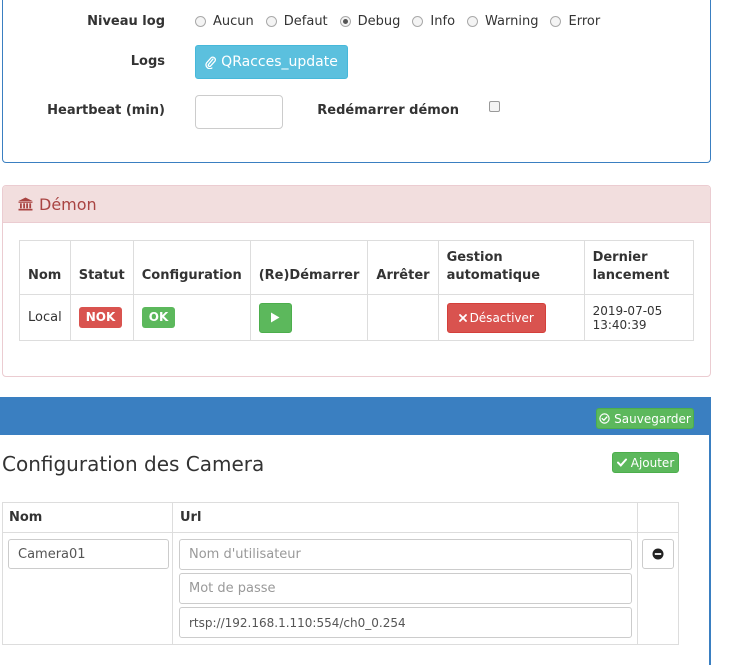 This screenshot has height=665, width=729. Describe the element at coordinates (309, 267) in the screenshot. I see `col-redemarrer: (Re)Démarrer` at that location.